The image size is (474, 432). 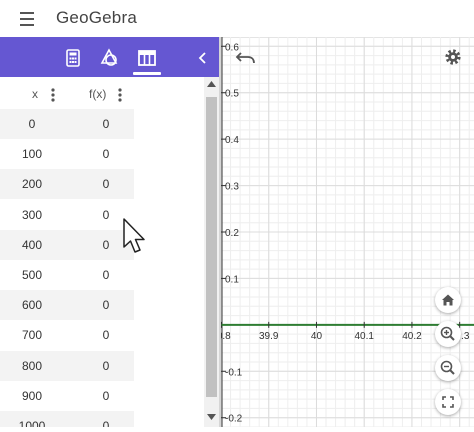 What do you see at coordinates (67, 275) in the screenshot?
I see `table-row: 500 0` at bounding box center [67, 275].